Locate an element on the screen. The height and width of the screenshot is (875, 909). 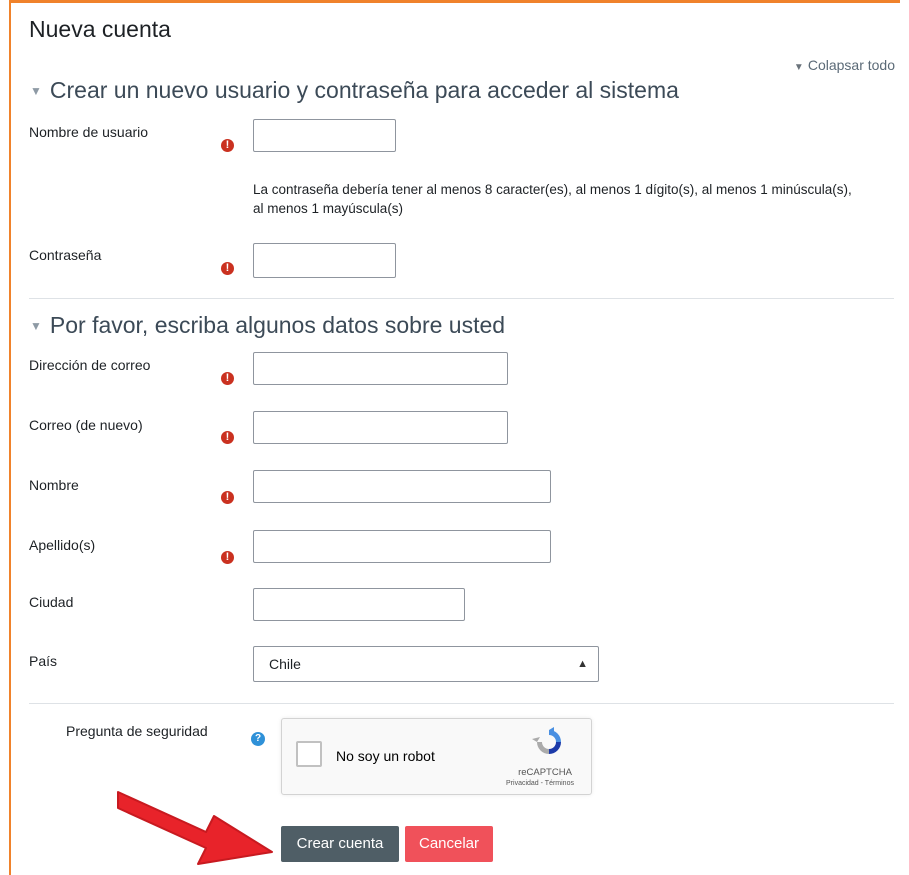
collapse-all-link: ▼ Colapsar todo is located at coordinates (844, 65).